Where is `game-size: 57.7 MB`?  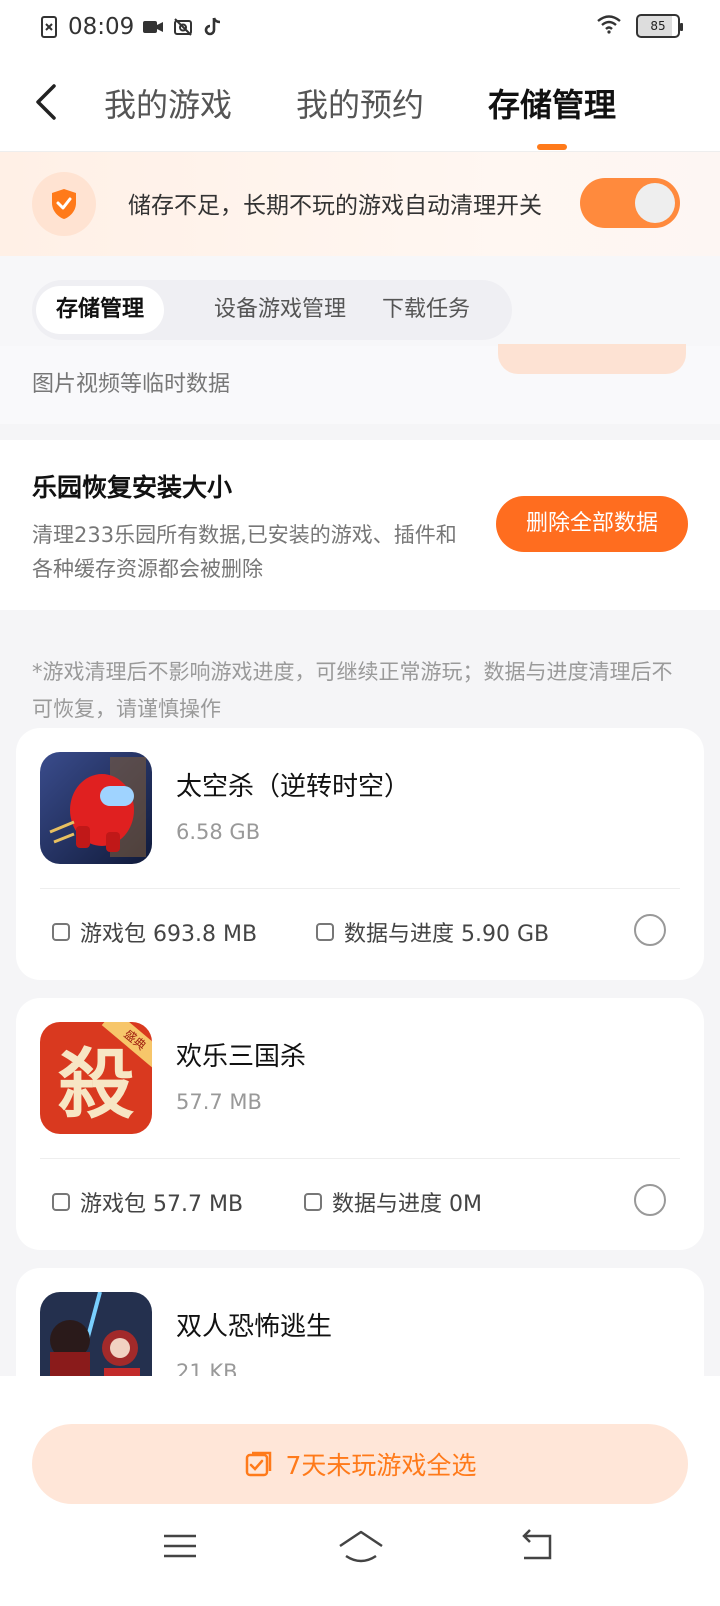 game-size: 57.7 MB is located at coordinates (219, 1102).